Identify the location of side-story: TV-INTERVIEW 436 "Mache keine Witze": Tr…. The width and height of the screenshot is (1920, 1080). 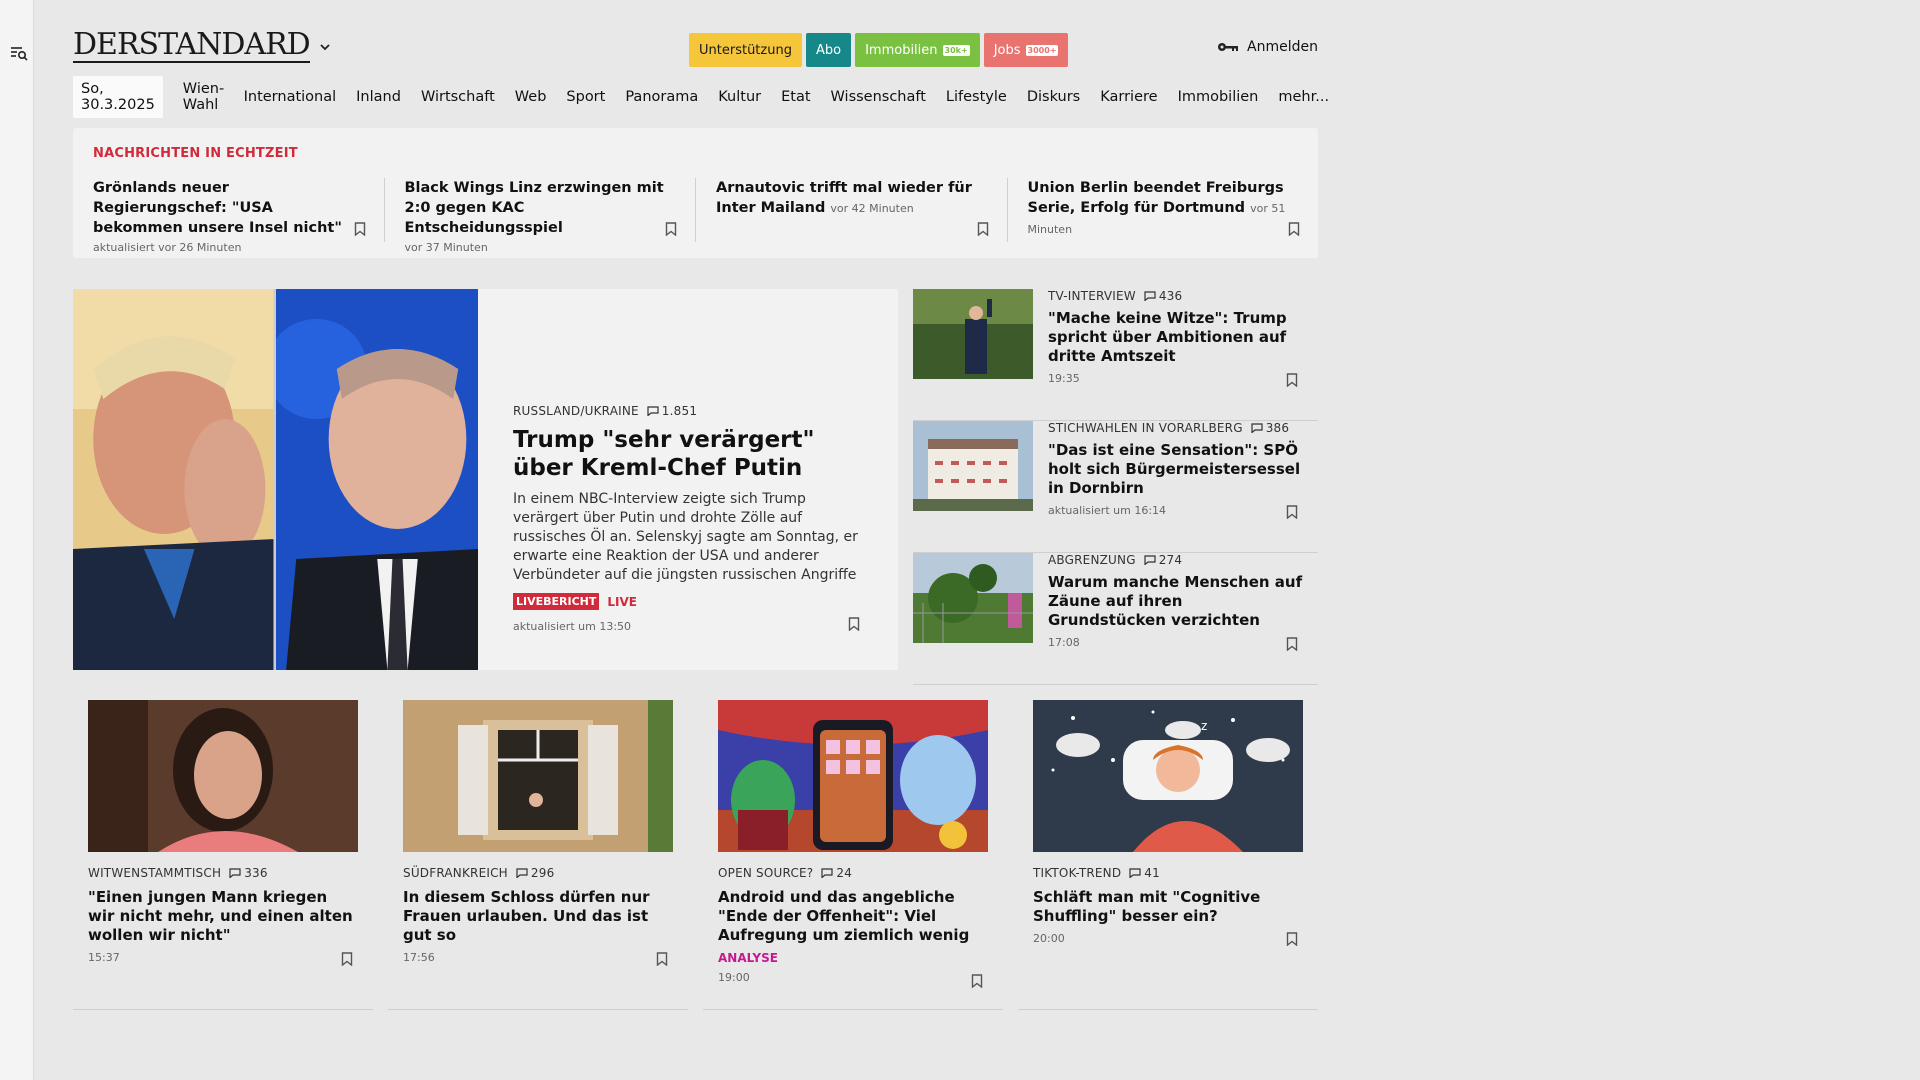
(1115, 355).